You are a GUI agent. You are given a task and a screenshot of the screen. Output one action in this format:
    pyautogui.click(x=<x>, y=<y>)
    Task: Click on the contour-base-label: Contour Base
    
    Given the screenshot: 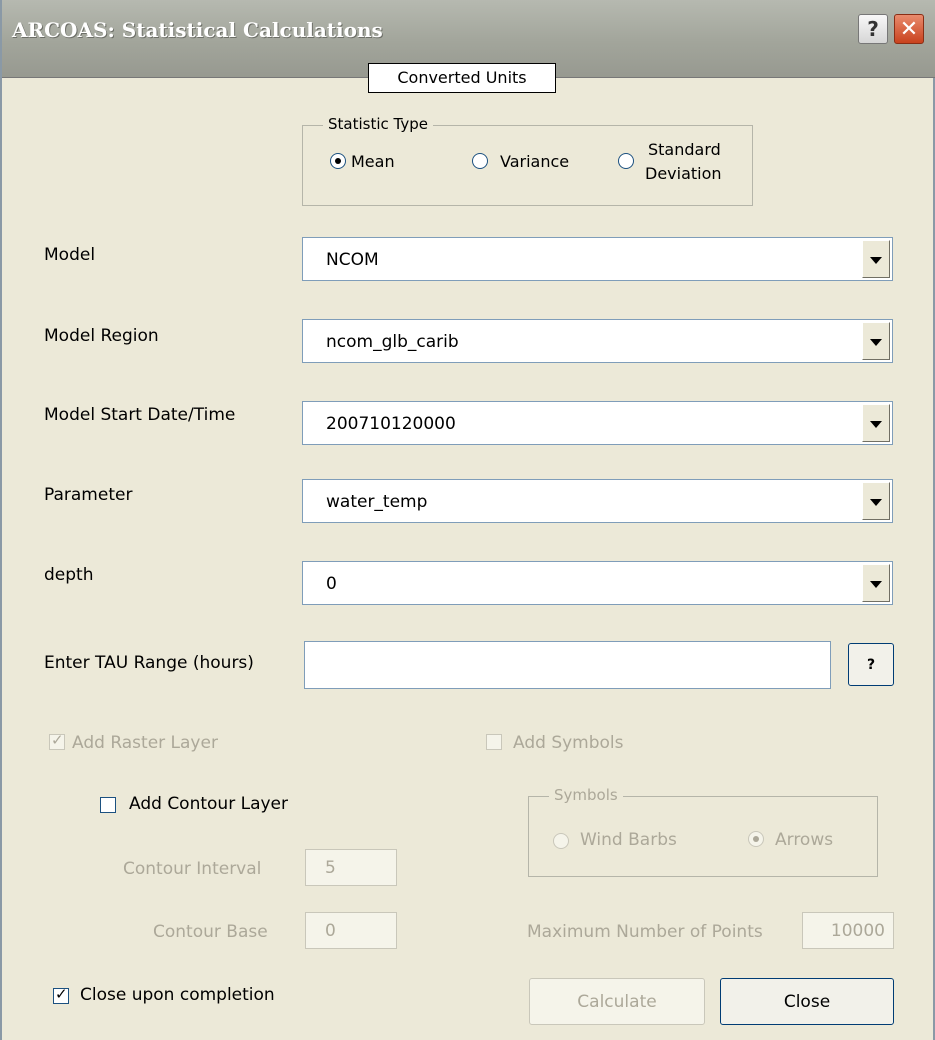 What is the action you would take?
    pyautogui.click(x=210, y=932)
    